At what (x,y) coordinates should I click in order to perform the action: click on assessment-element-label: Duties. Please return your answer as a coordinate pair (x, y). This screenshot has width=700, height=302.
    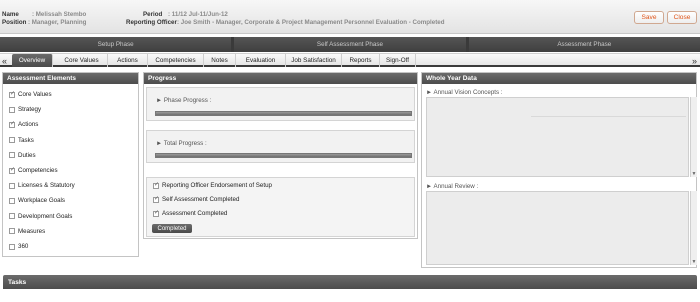
    Looking at the image, I should click on (27, 155).